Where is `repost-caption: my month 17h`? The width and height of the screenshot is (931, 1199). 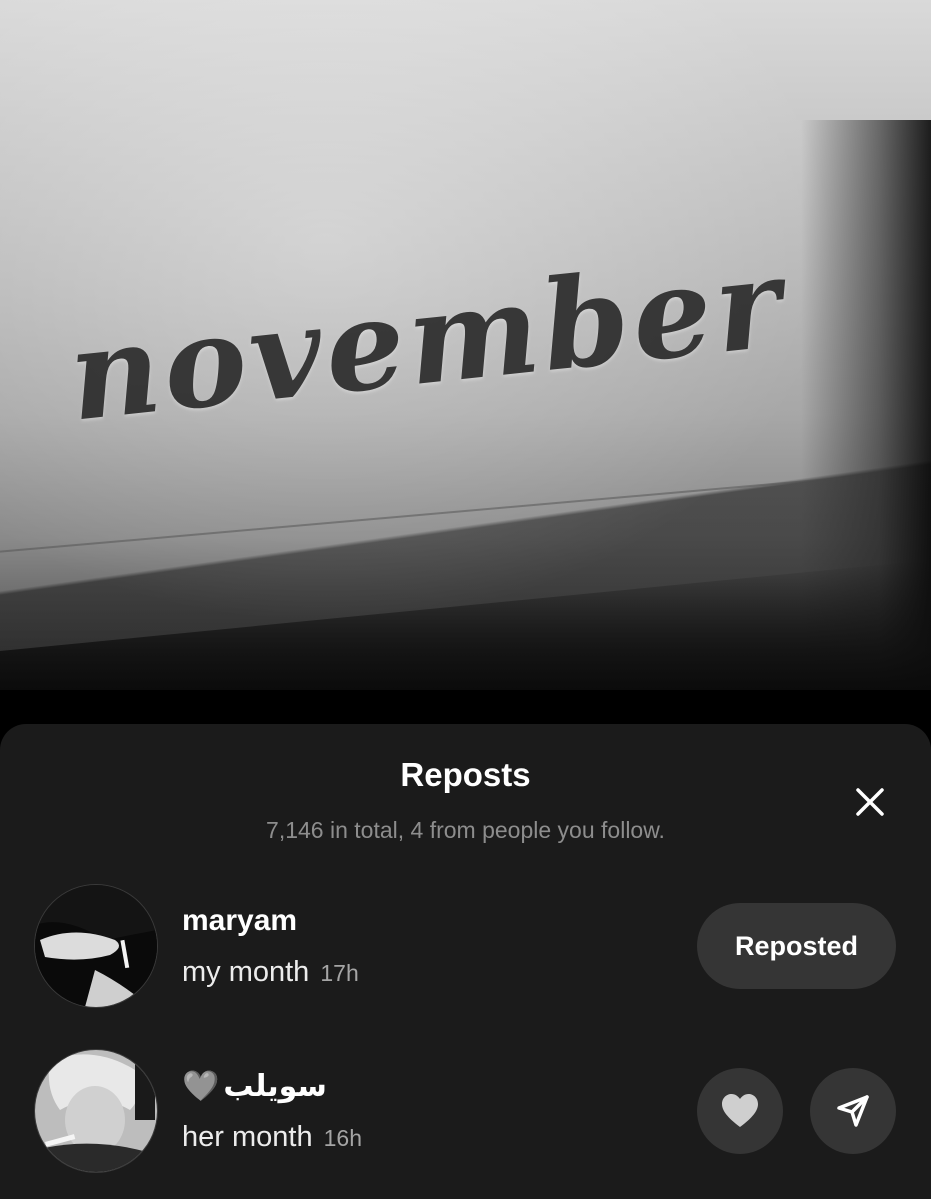 repost-caption: my month 17h is located at coordinates (270, 972).